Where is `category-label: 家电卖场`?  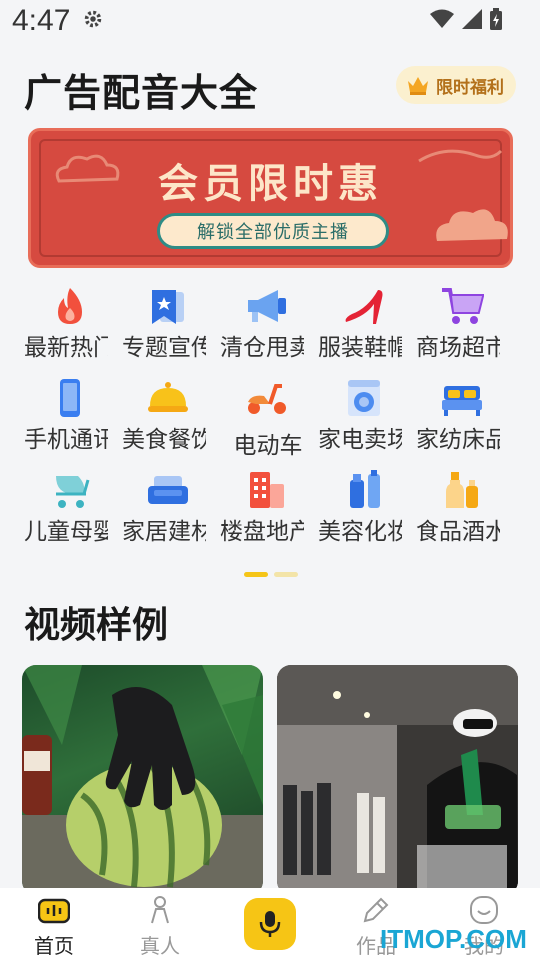
category-label: 家电卖场 is located at coordinates (360, 440).